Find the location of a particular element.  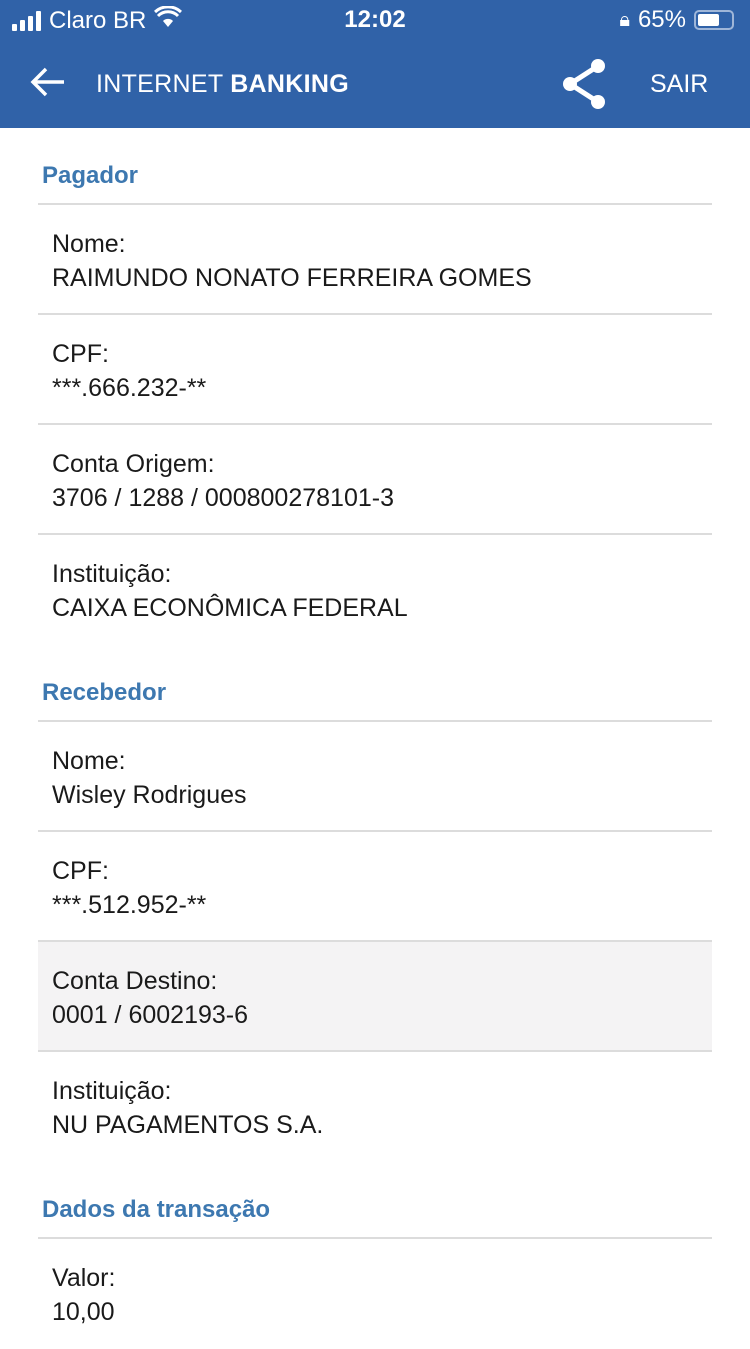

detail-row: CPF: ***.666.232-** is located at coordinates (375, 370).